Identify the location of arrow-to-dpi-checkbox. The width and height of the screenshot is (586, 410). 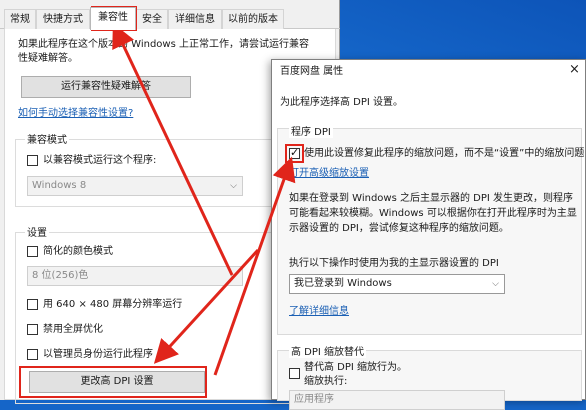
(254, 266).